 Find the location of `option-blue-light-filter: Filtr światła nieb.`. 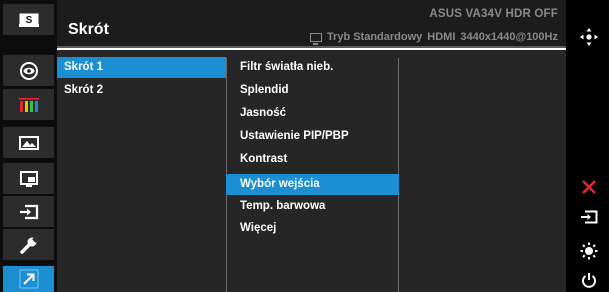

option-blue-light-filter: Filtr światła nieb. is located at coordinates (316, 67).